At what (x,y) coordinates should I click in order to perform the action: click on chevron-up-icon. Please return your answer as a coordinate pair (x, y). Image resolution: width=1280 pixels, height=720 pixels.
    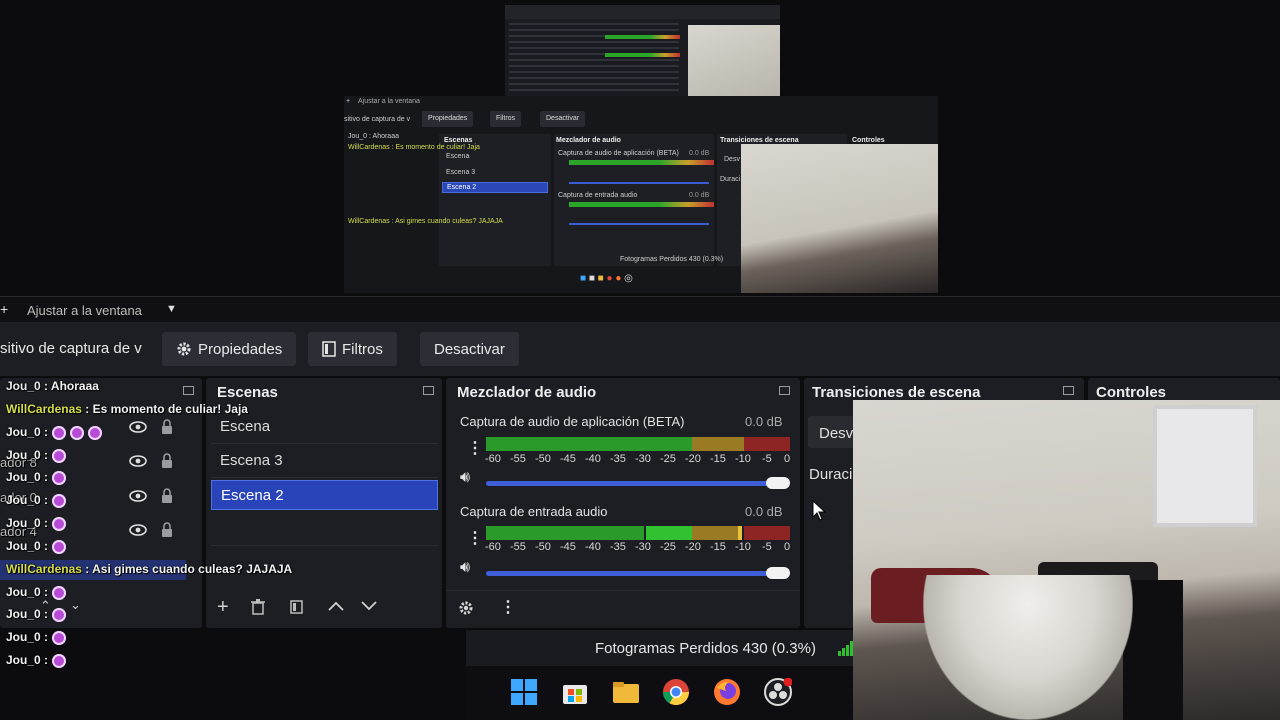
    Looking at the image, I should click on (336, 606).